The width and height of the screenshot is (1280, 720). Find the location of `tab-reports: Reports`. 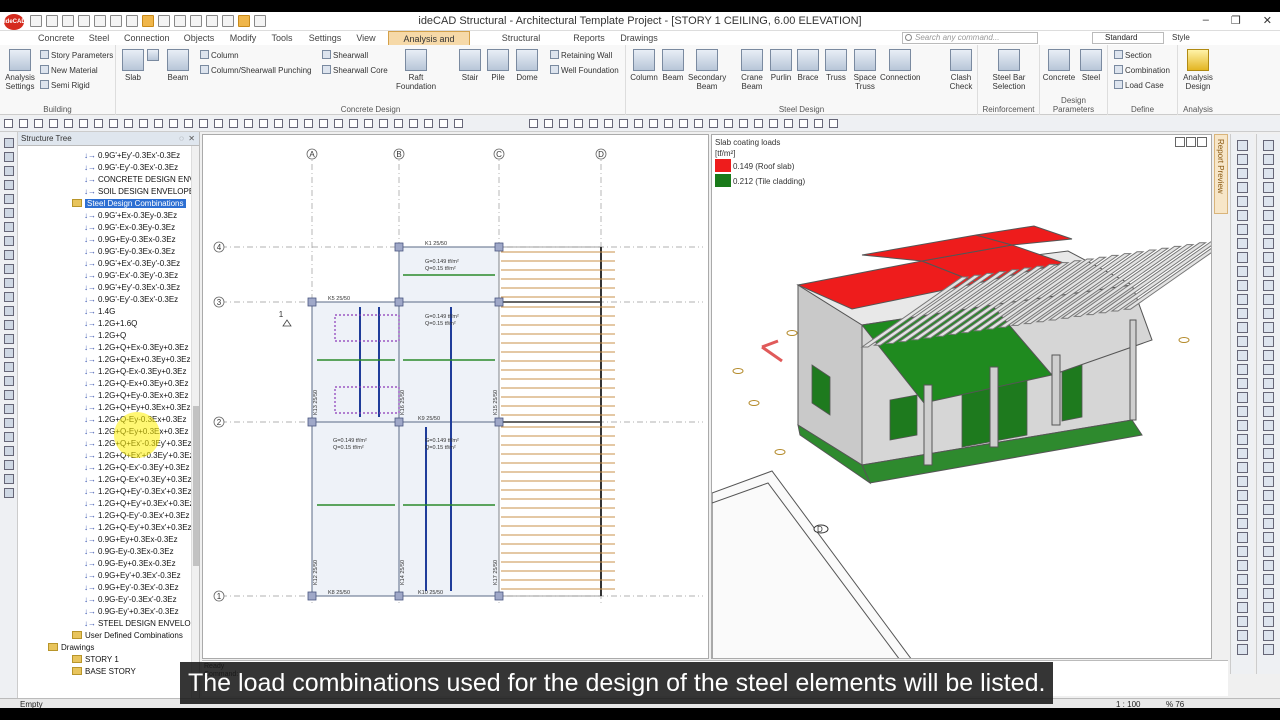

tab-reports: Reports is located at coordinates (589, 38).